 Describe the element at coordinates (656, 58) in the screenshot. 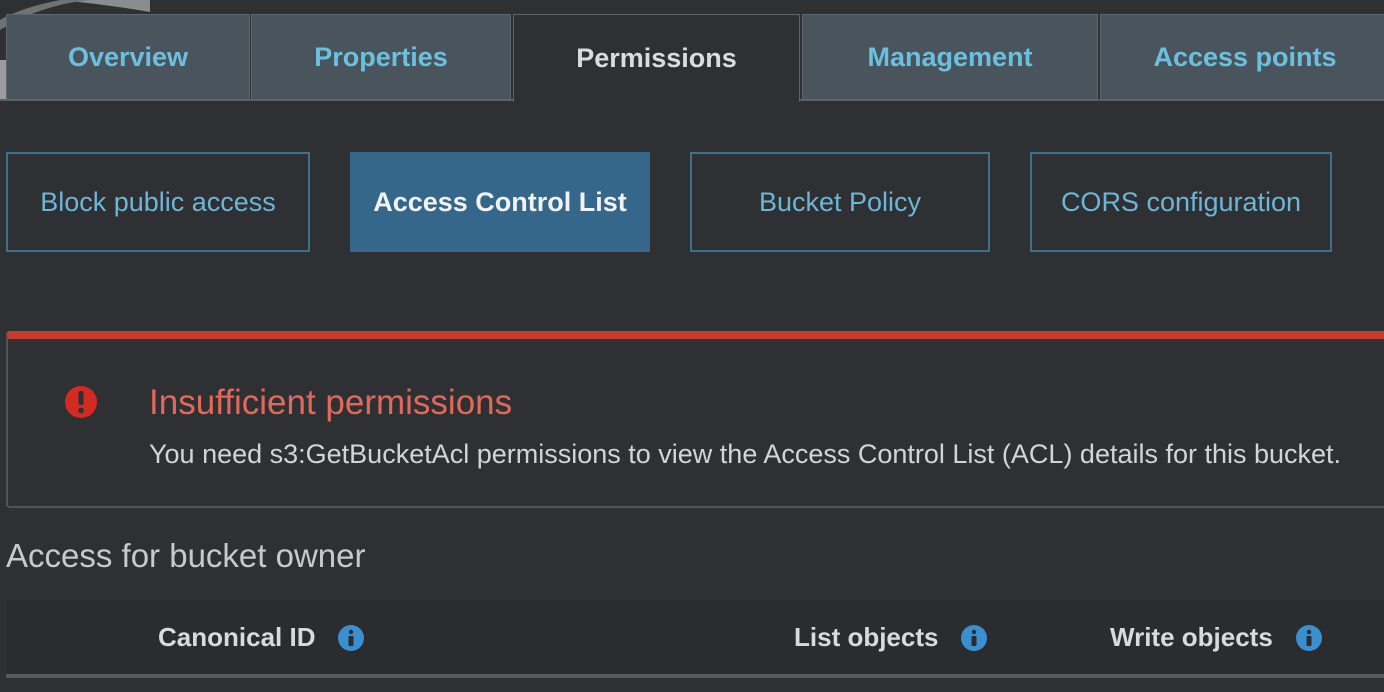

I see `tab-permissions: Permissions` at that location.